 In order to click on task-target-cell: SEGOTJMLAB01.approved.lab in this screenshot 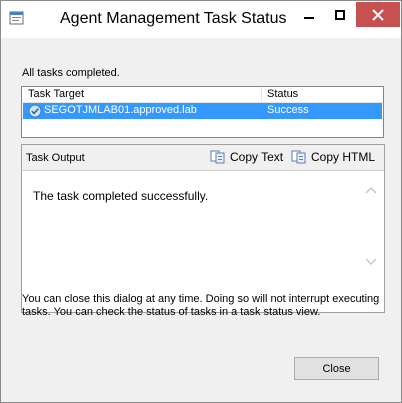, I will do `click(120, 110)`.